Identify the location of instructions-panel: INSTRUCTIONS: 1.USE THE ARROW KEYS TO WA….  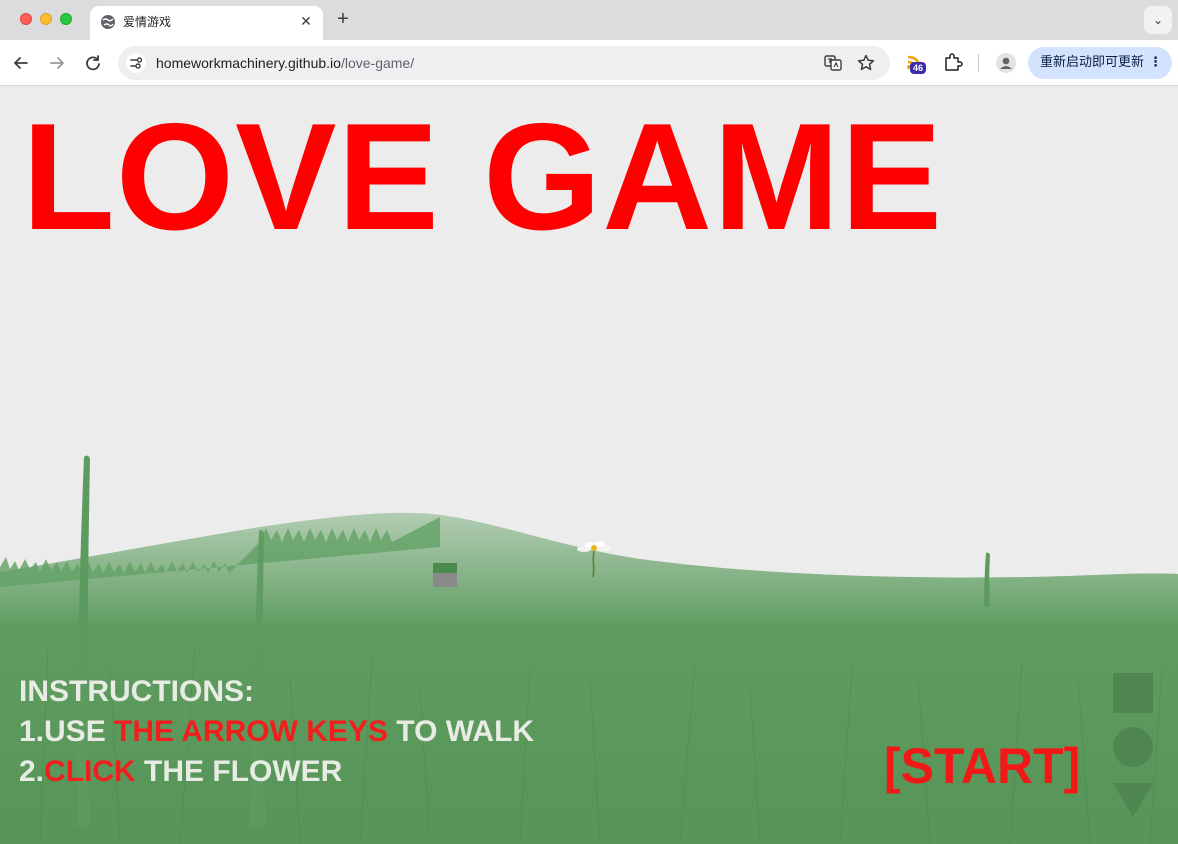
(276, 732).